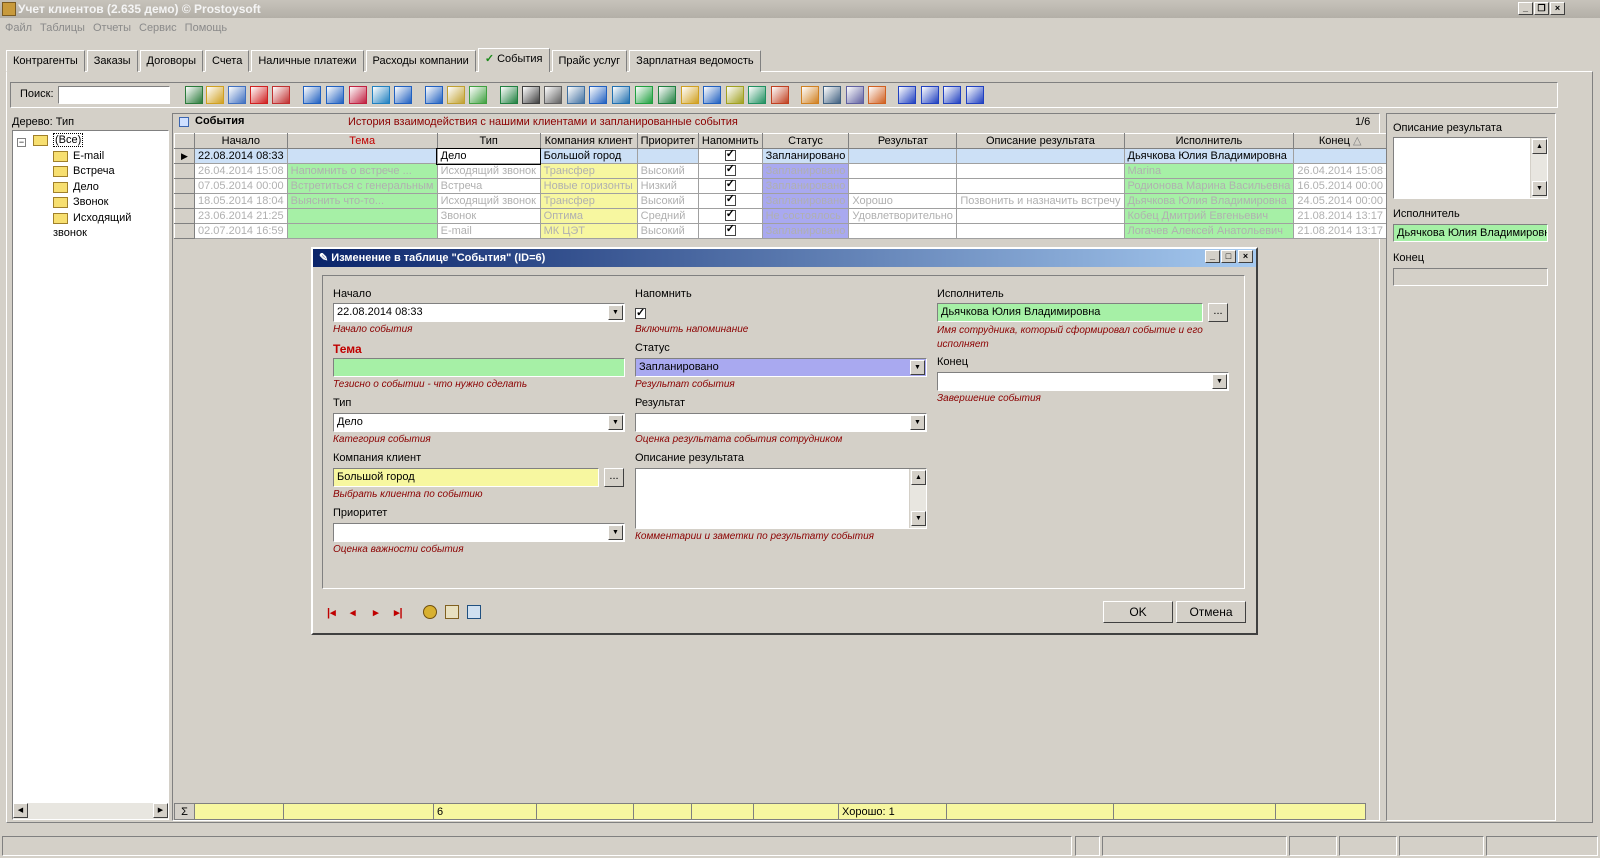 This screenshot has width=1600, height=858. I want to click on desc-scrollbar: ▲ ▼, so click(917, 498).